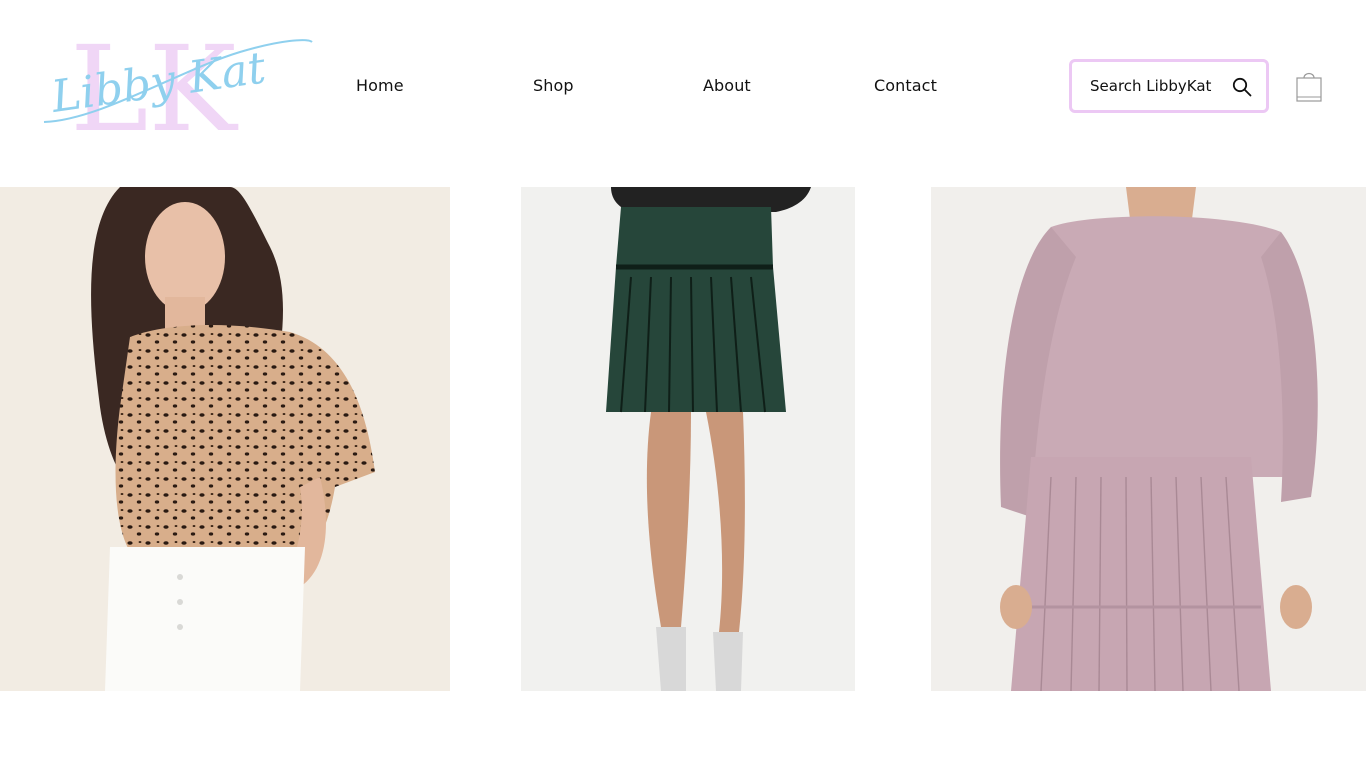 The height and width of the screenshot is (768, 1366). What do you see at coordinates (905, 85) in the screenshot?
I see `nav-contact: Contact` at bounding box center [905, 85].